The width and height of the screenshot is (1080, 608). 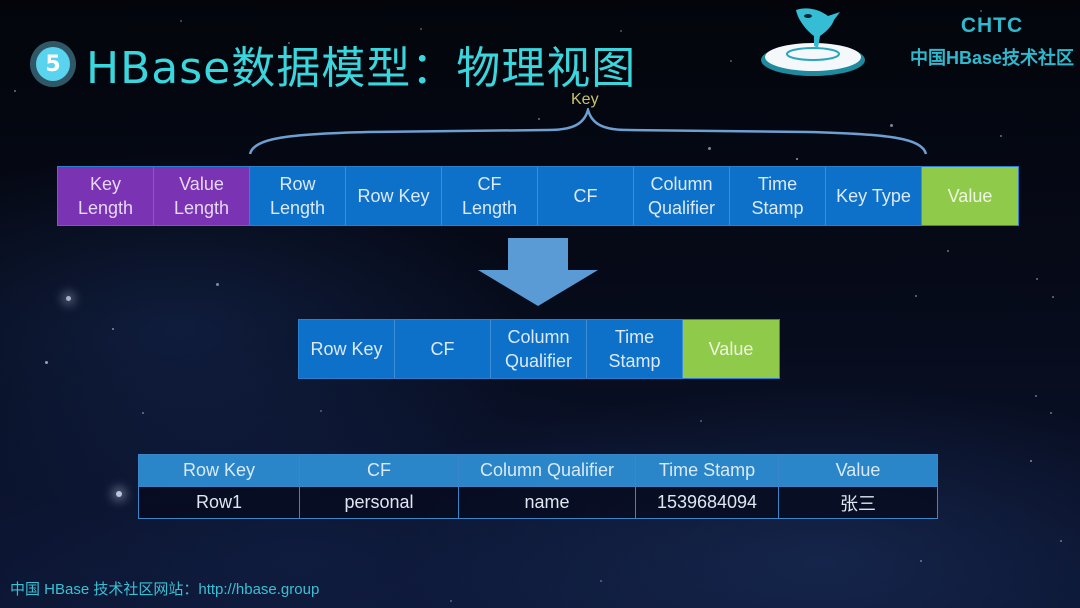 I want to click on keyvalue-cell-value: Value, so click(x=970, y=196).